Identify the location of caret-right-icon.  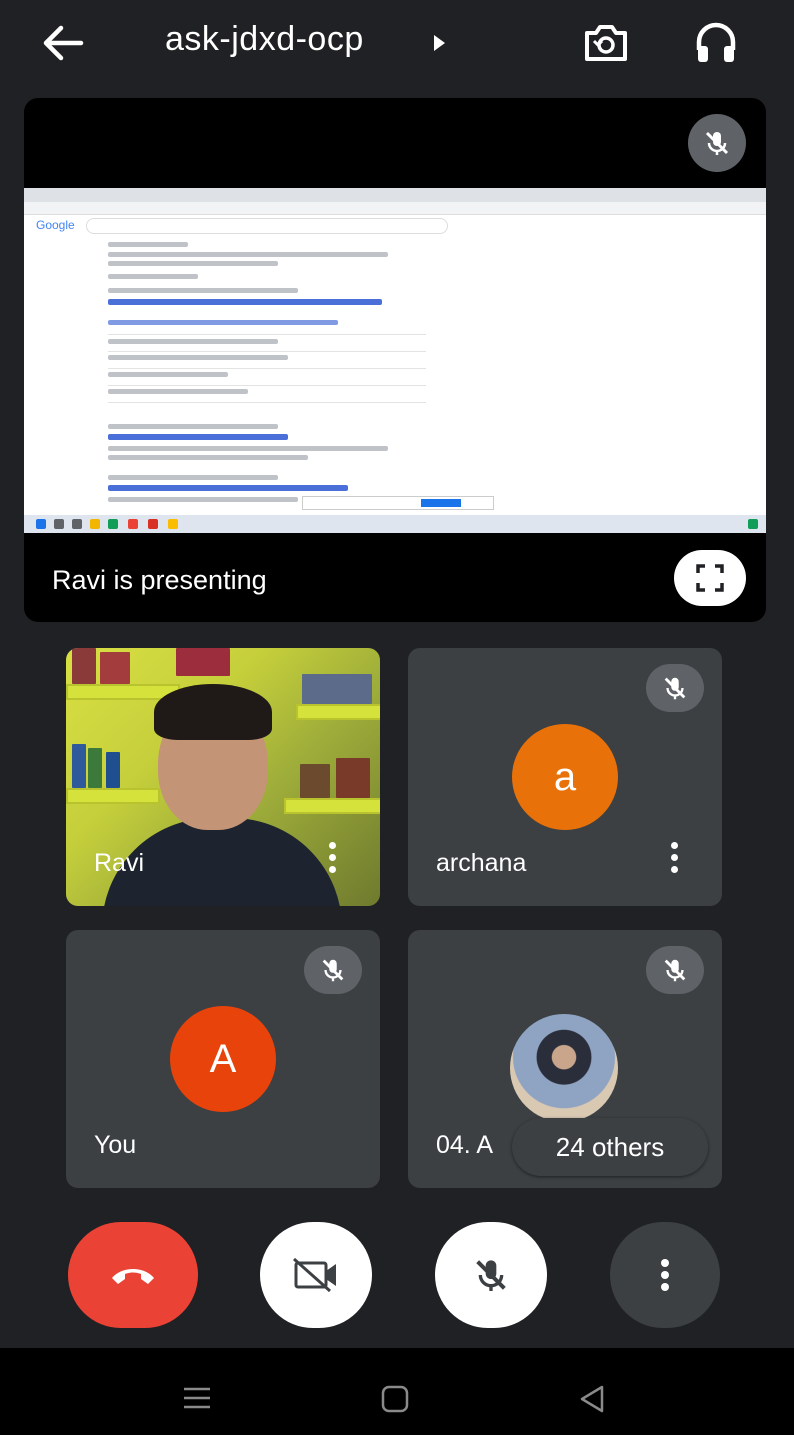
(439, 45).